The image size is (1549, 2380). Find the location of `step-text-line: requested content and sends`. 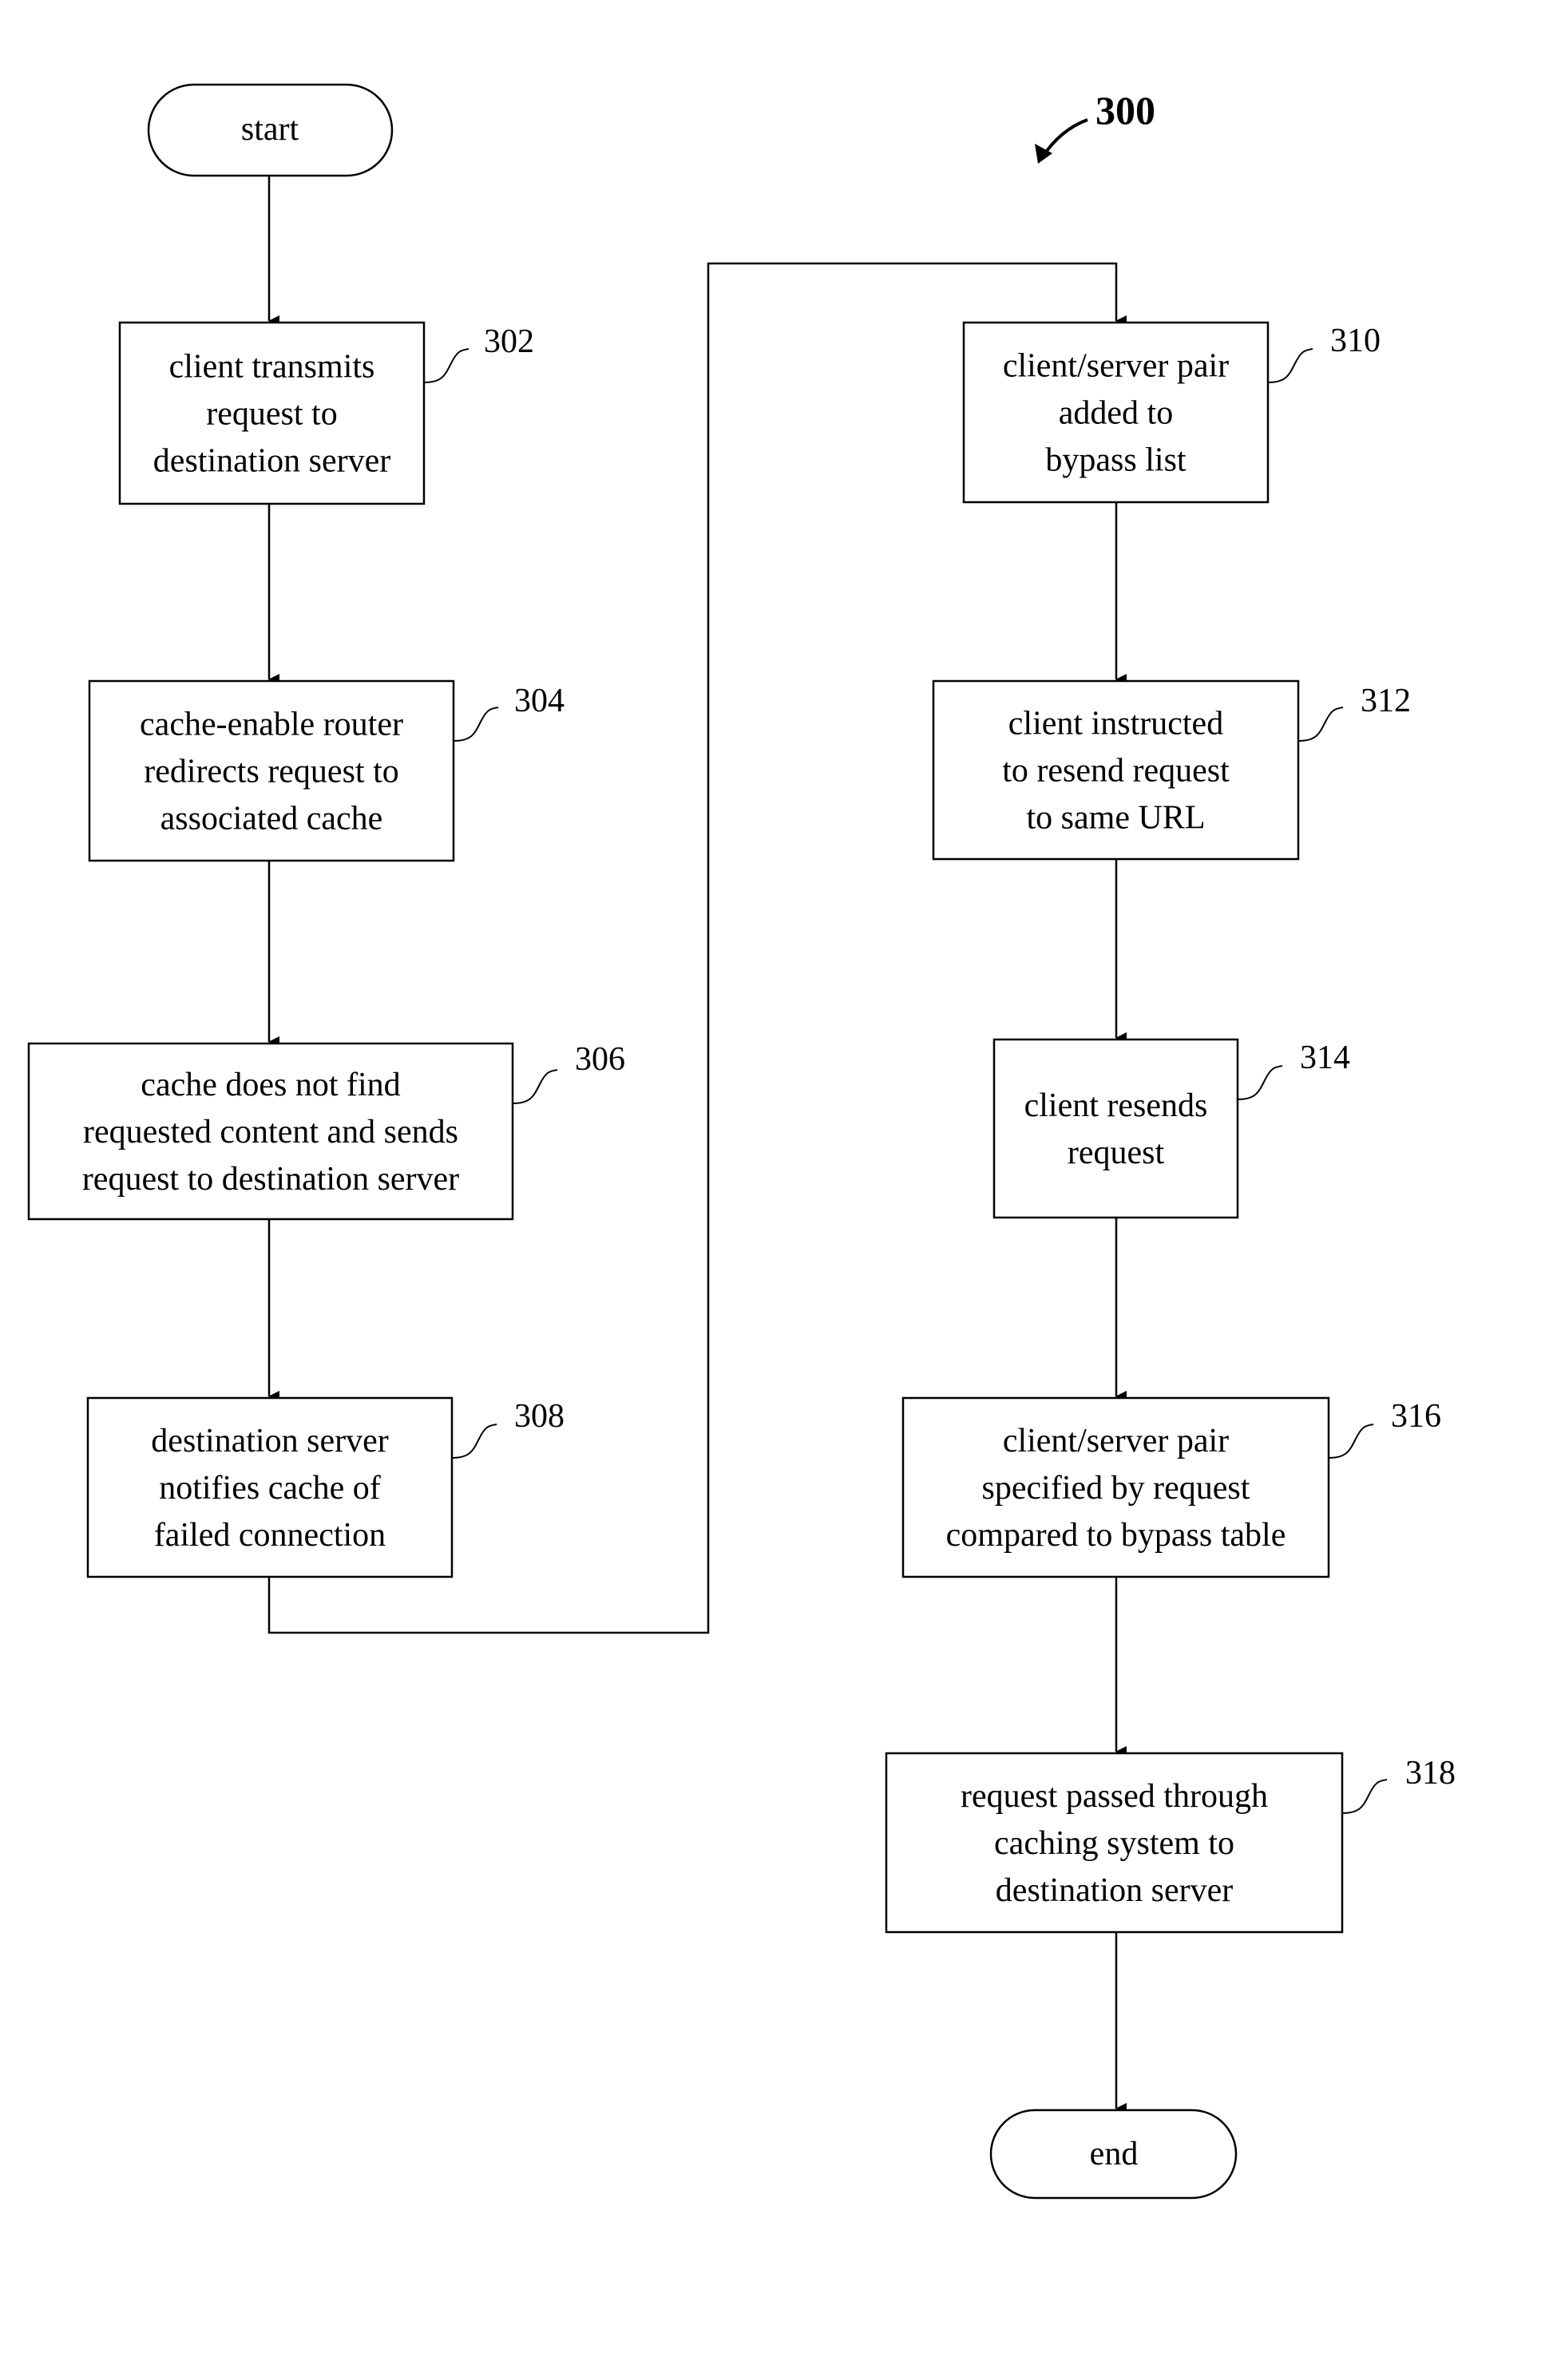

step-text-line: requested content and sends is located at coordinates (270, 1132).